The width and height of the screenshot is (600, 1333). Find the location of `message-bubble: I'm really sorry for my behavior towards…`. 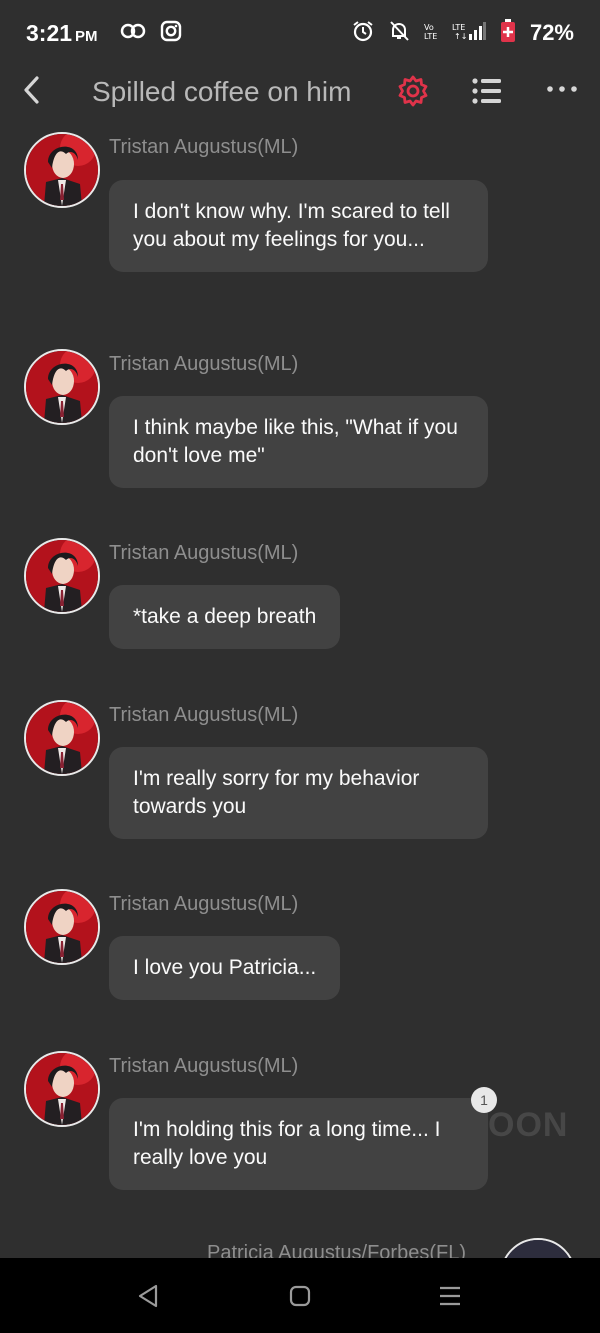

message-bubble: I'm really sorry for my behavior towards… is located at coordinates (298, 793).